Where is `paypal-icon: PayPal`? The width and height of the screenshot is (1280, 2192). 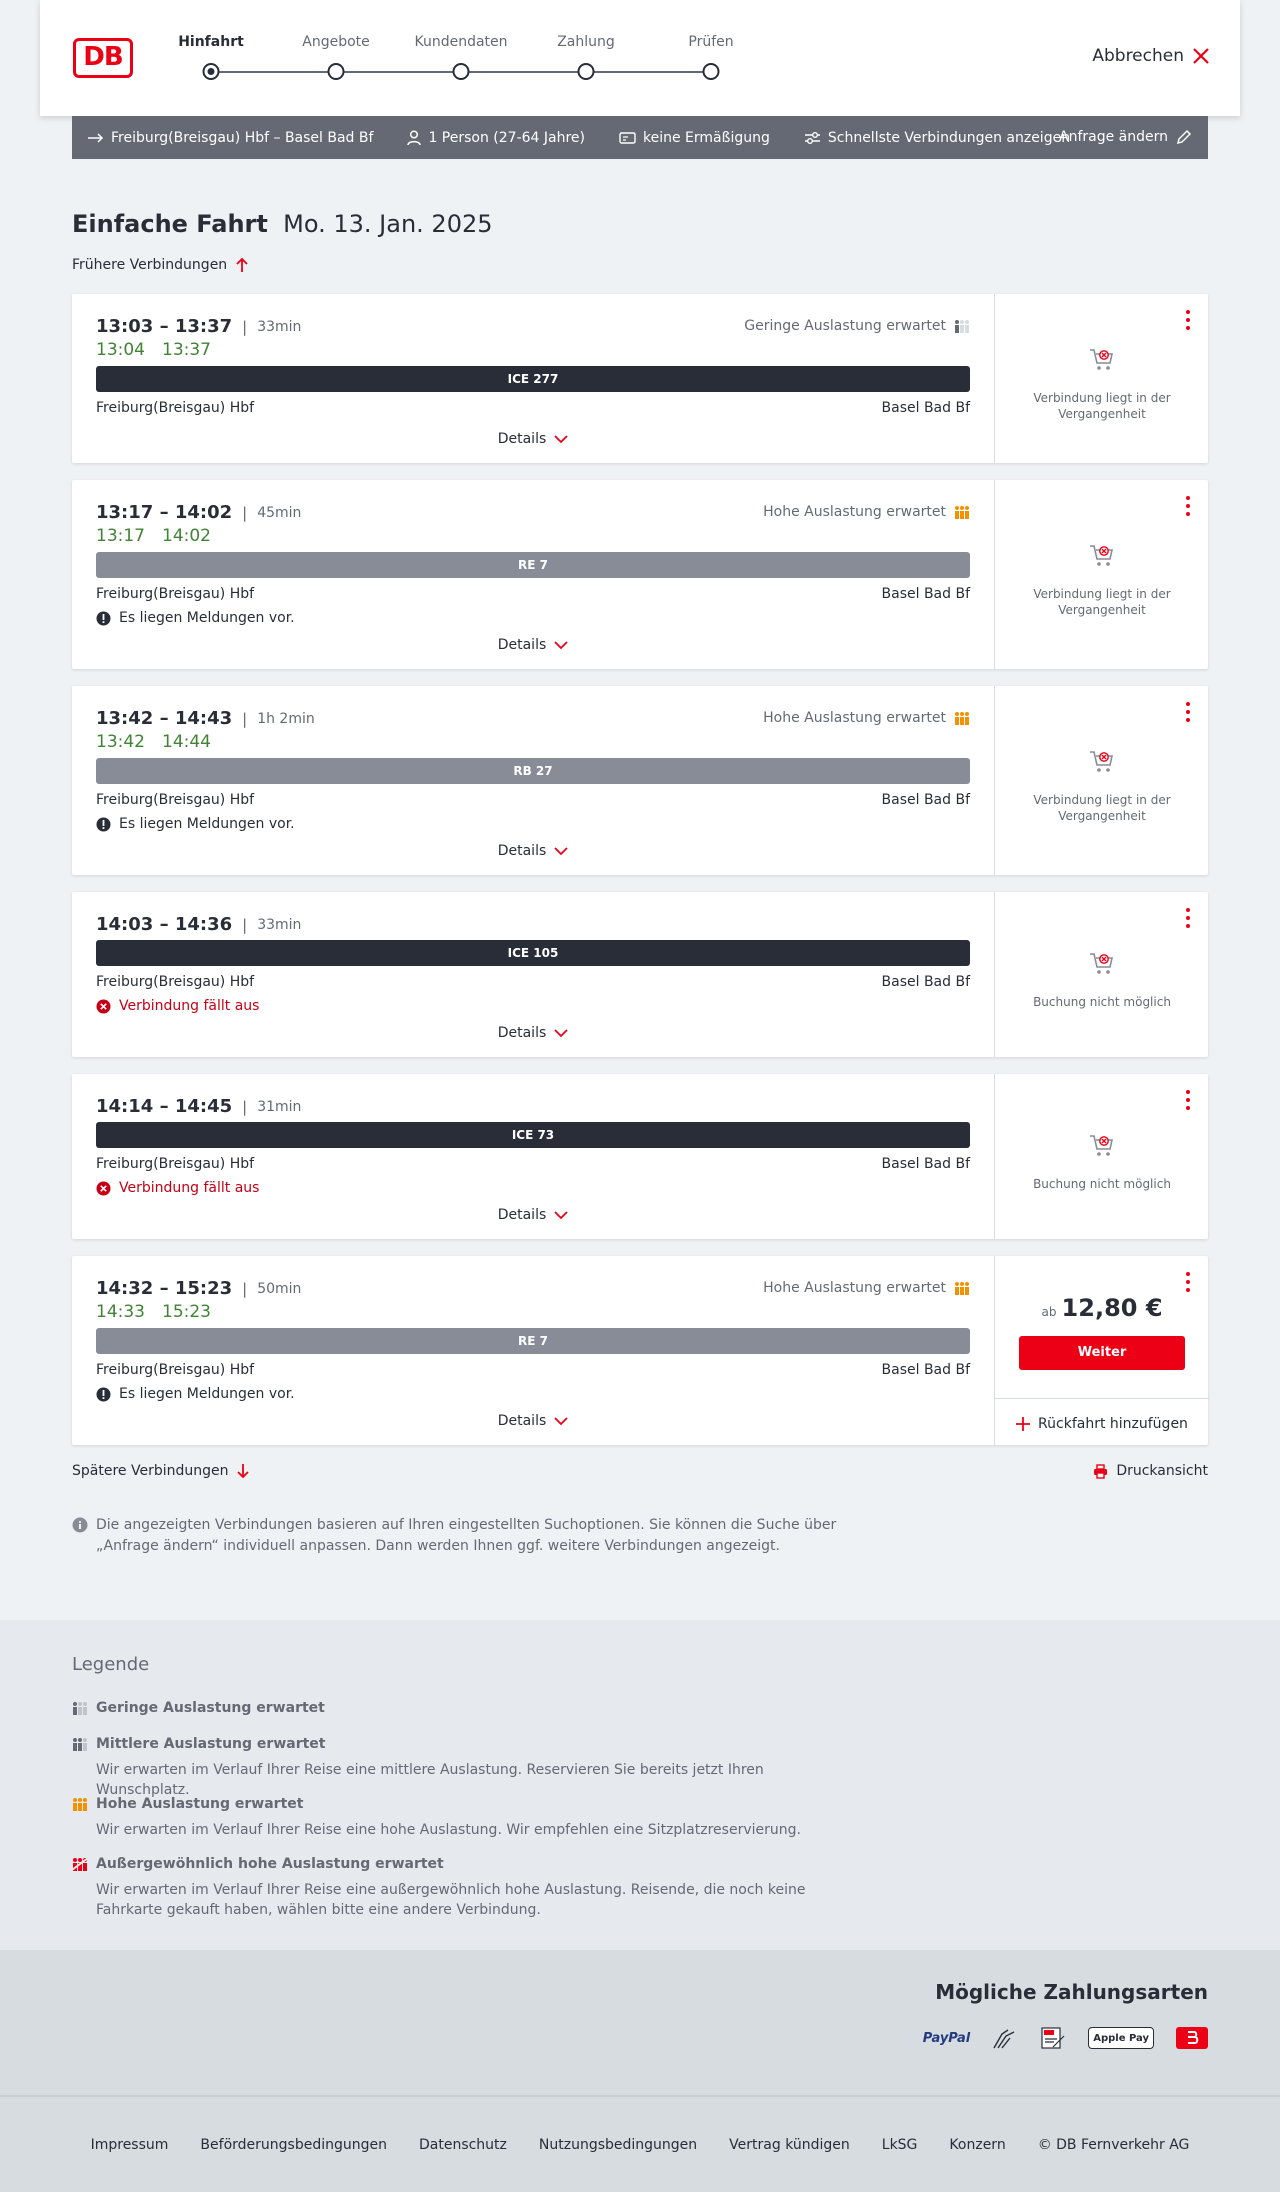 paypal-icon: PayPal is located at coordinates (946, 2038).